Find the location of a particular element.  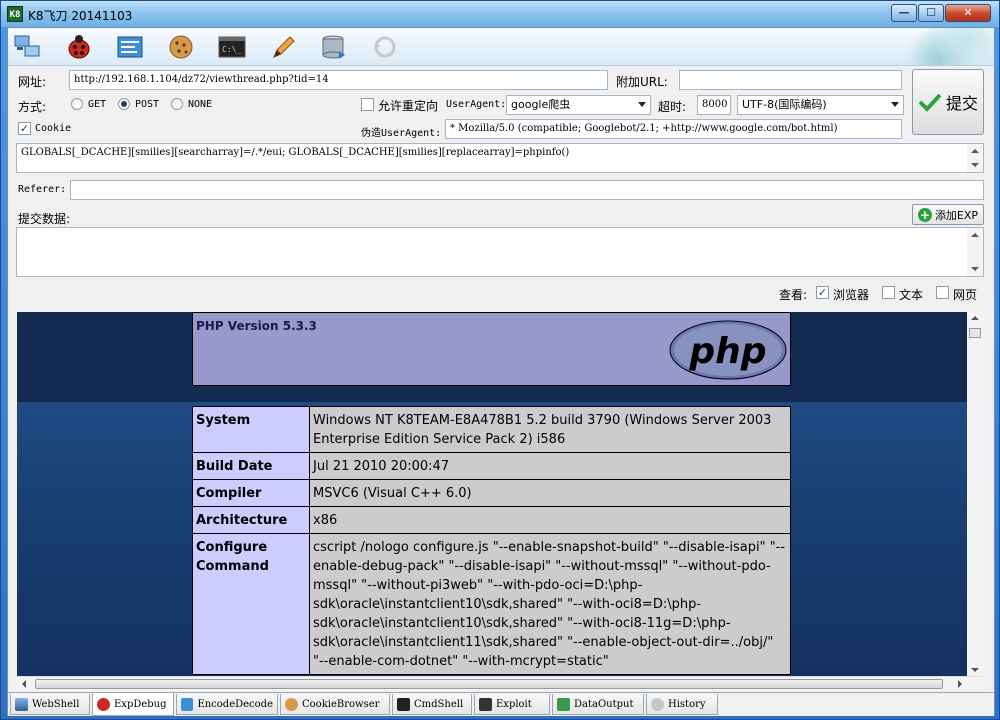

tab-label: EncodeDecode is located at coordinates (235, 704).